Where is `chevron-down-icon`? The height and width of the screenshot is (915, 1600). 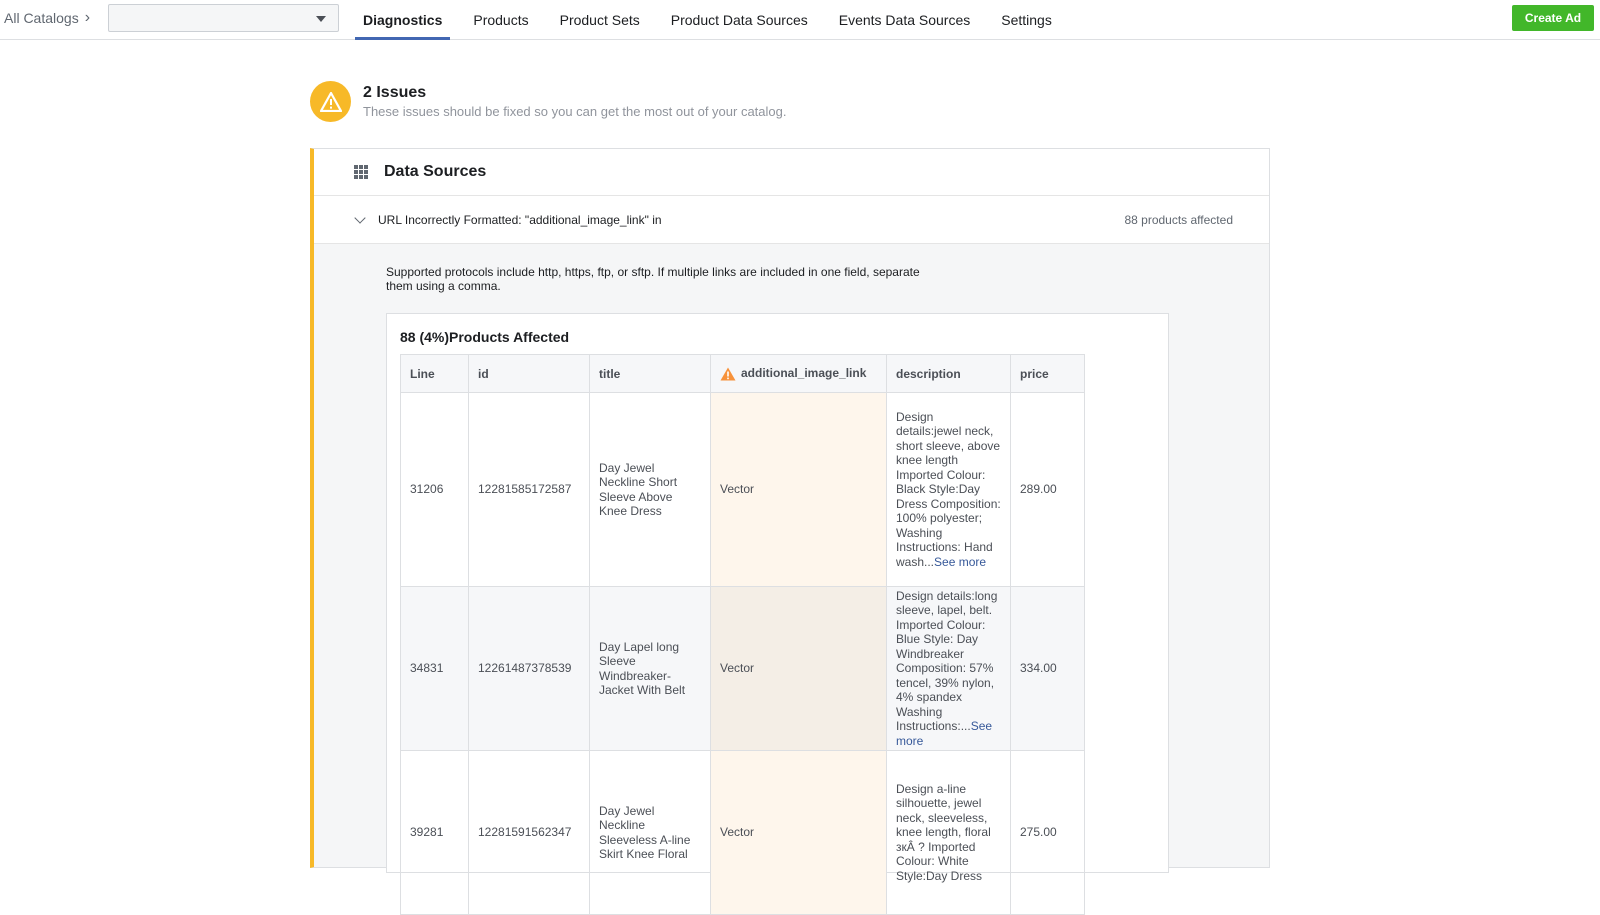
chevron-down-icon is located at coordinates (360, 217).